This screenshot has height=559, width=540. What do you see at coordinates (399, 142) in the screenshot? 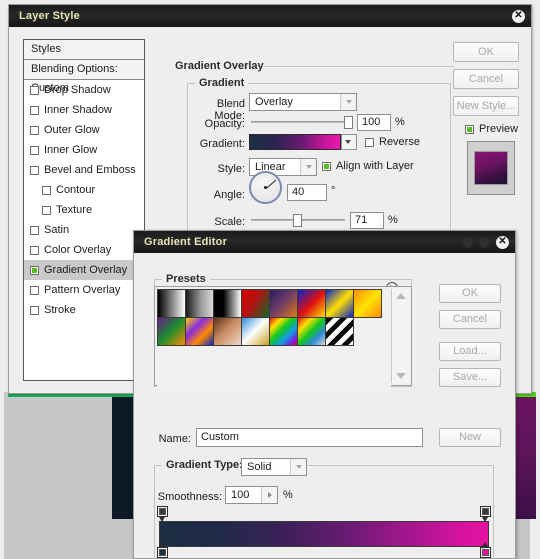
I see `reverse-label: Reverse` at bounding box center [399, 142].